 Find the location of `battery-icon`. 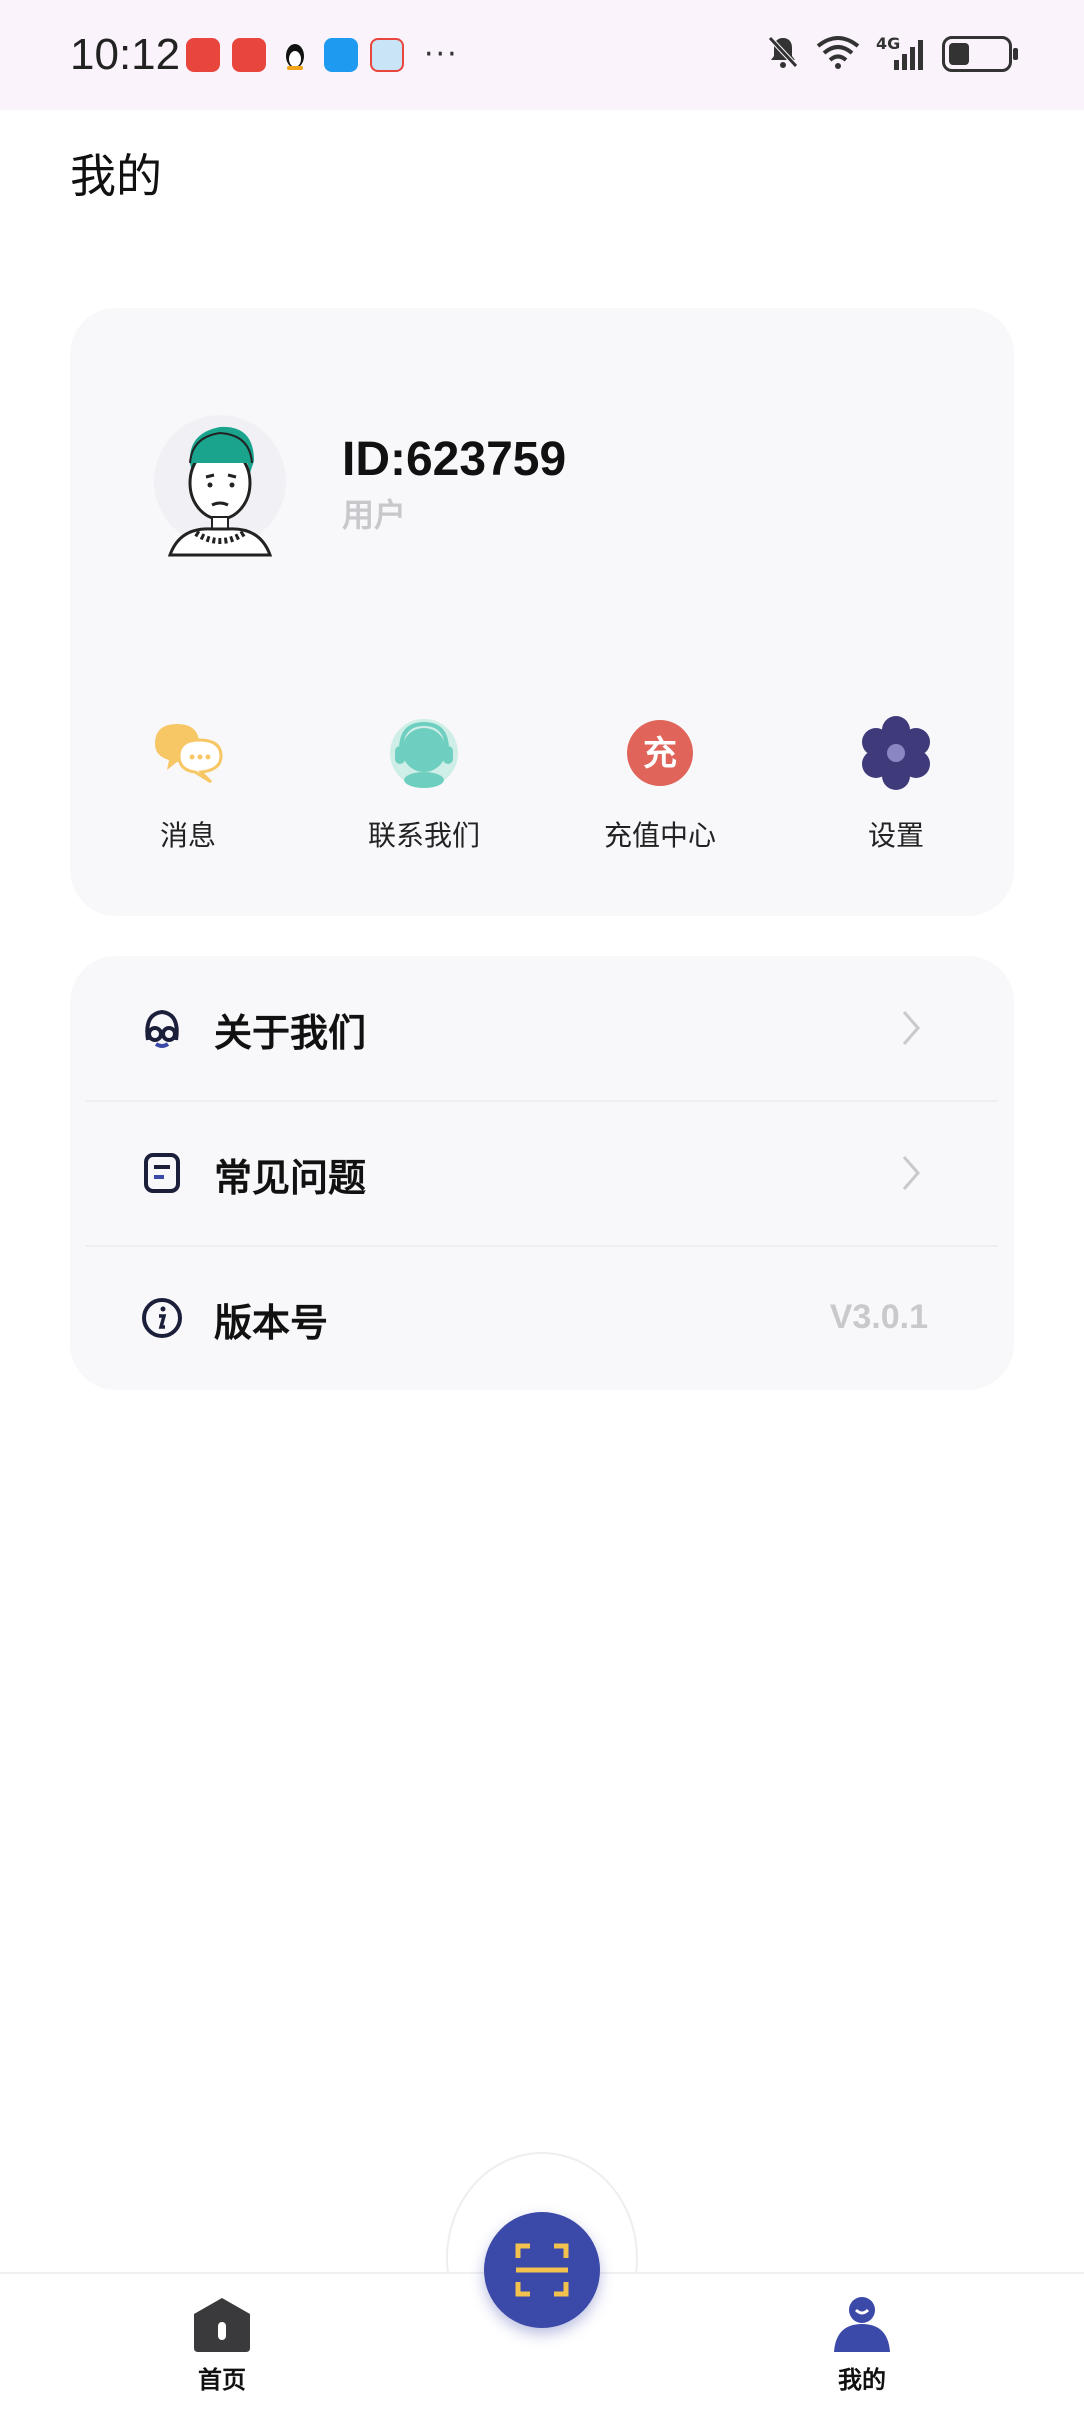

battery-icon is located at coordinates (980, 54).